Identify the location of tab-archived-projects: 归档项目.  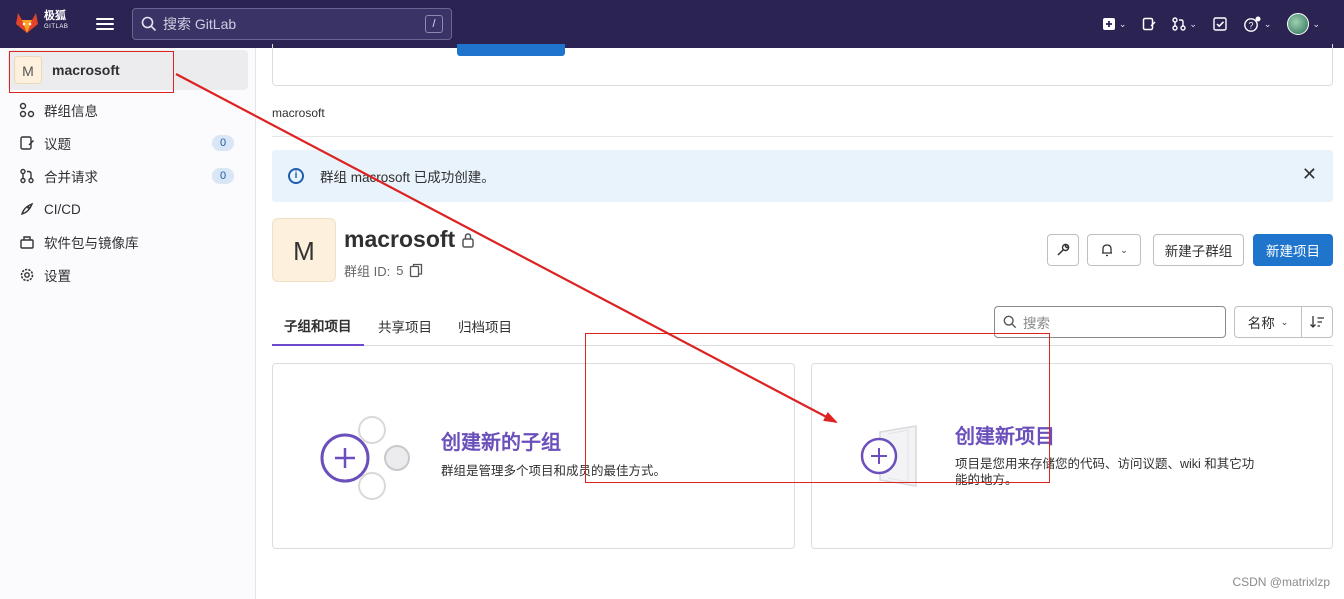
(485, 326).